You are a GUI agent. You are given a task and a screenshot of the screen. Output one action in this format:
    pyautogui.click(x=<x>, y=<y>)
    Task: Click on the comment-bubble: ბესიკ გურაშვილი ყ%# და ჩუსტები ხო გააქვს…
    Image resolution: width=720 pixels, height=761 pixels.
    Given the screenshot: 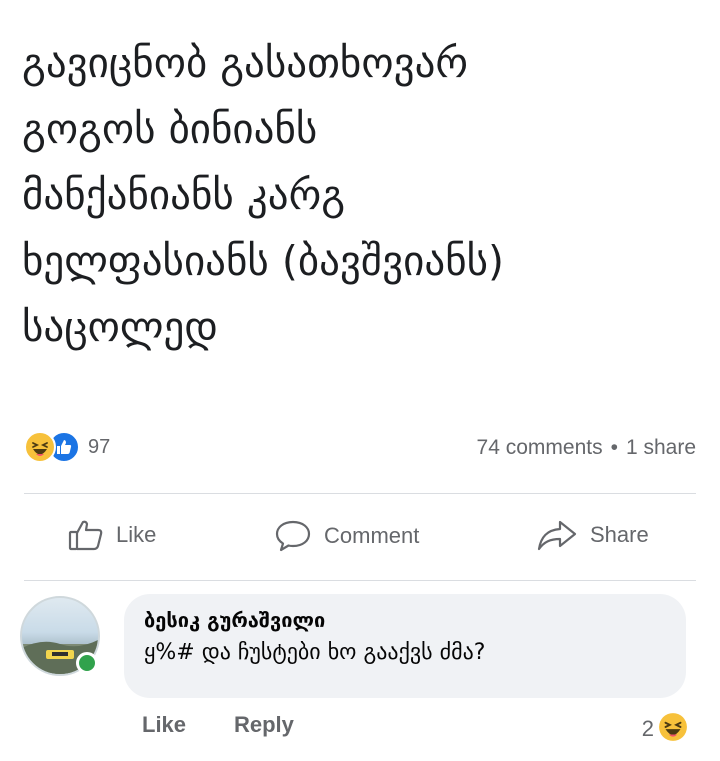 What is the action you would take?
    pyautogui.click(x=405, y=646)
    